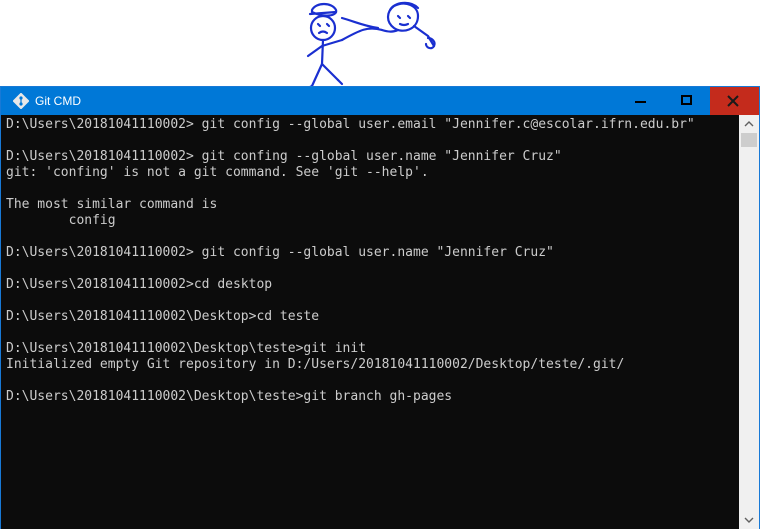 Image resolution: width=760 pixels, height=529 pixels. Describe the element at coordinates (749, 322) in the screenshot. I see `vertical-scrollbar` at that location.